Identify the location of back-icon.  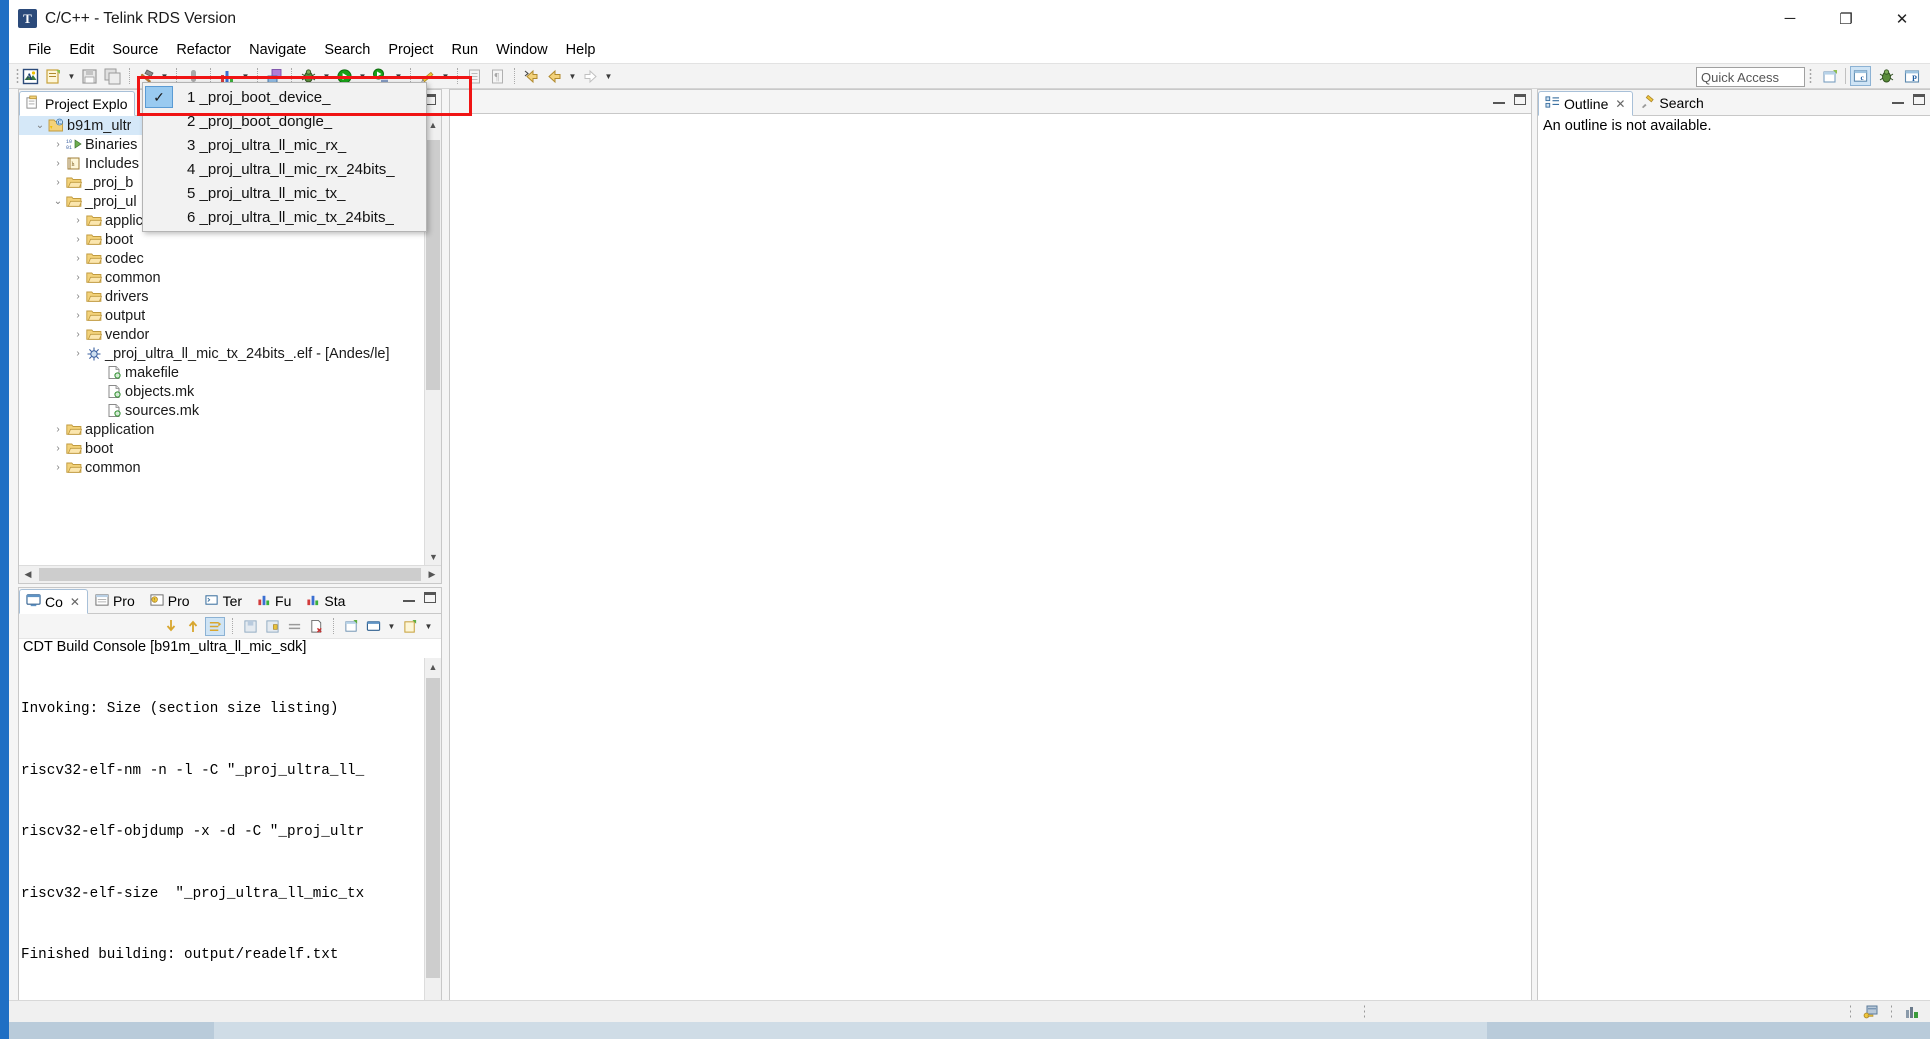
(554, 76).